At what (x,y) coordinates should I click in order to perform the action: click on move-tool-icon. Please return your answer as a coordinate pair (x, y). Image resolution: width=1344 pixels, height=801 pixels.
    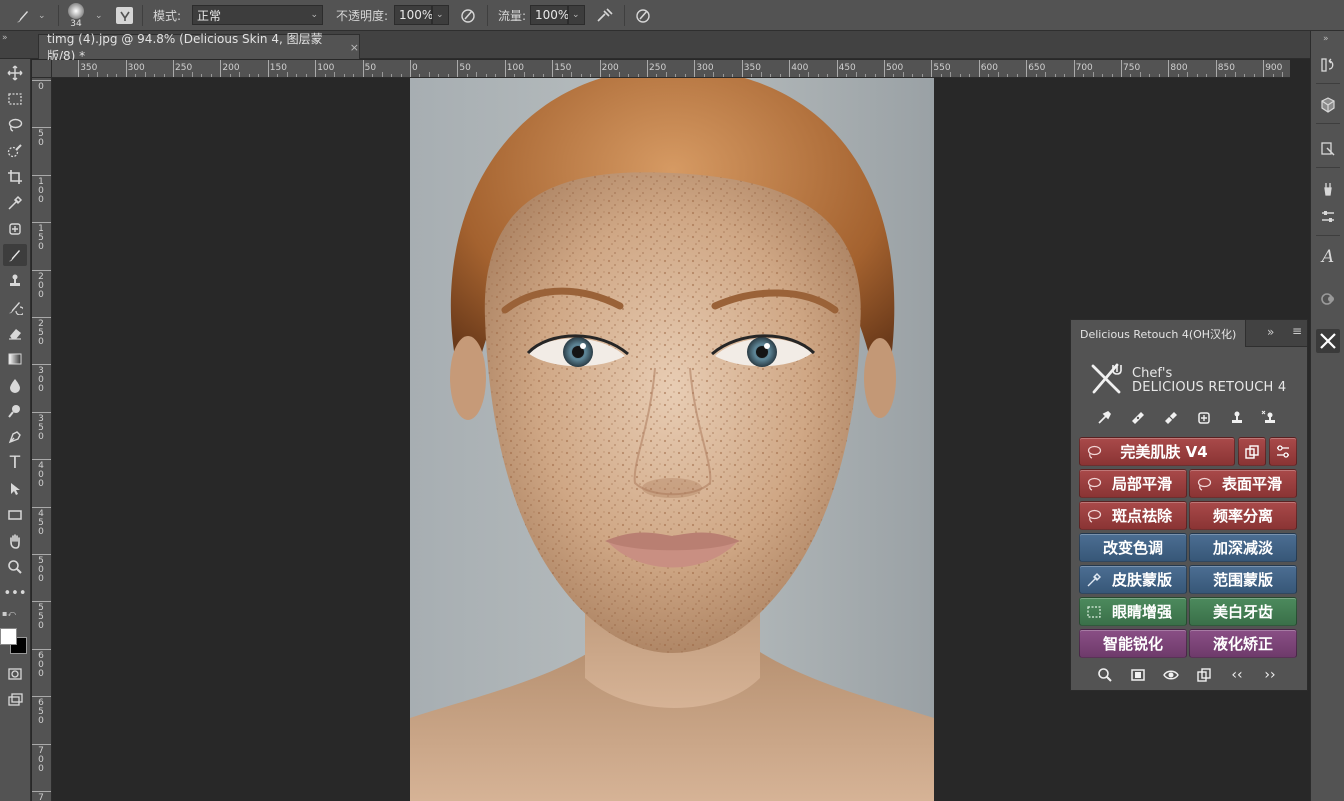
    Looking at the image, I should click on (15, 73).